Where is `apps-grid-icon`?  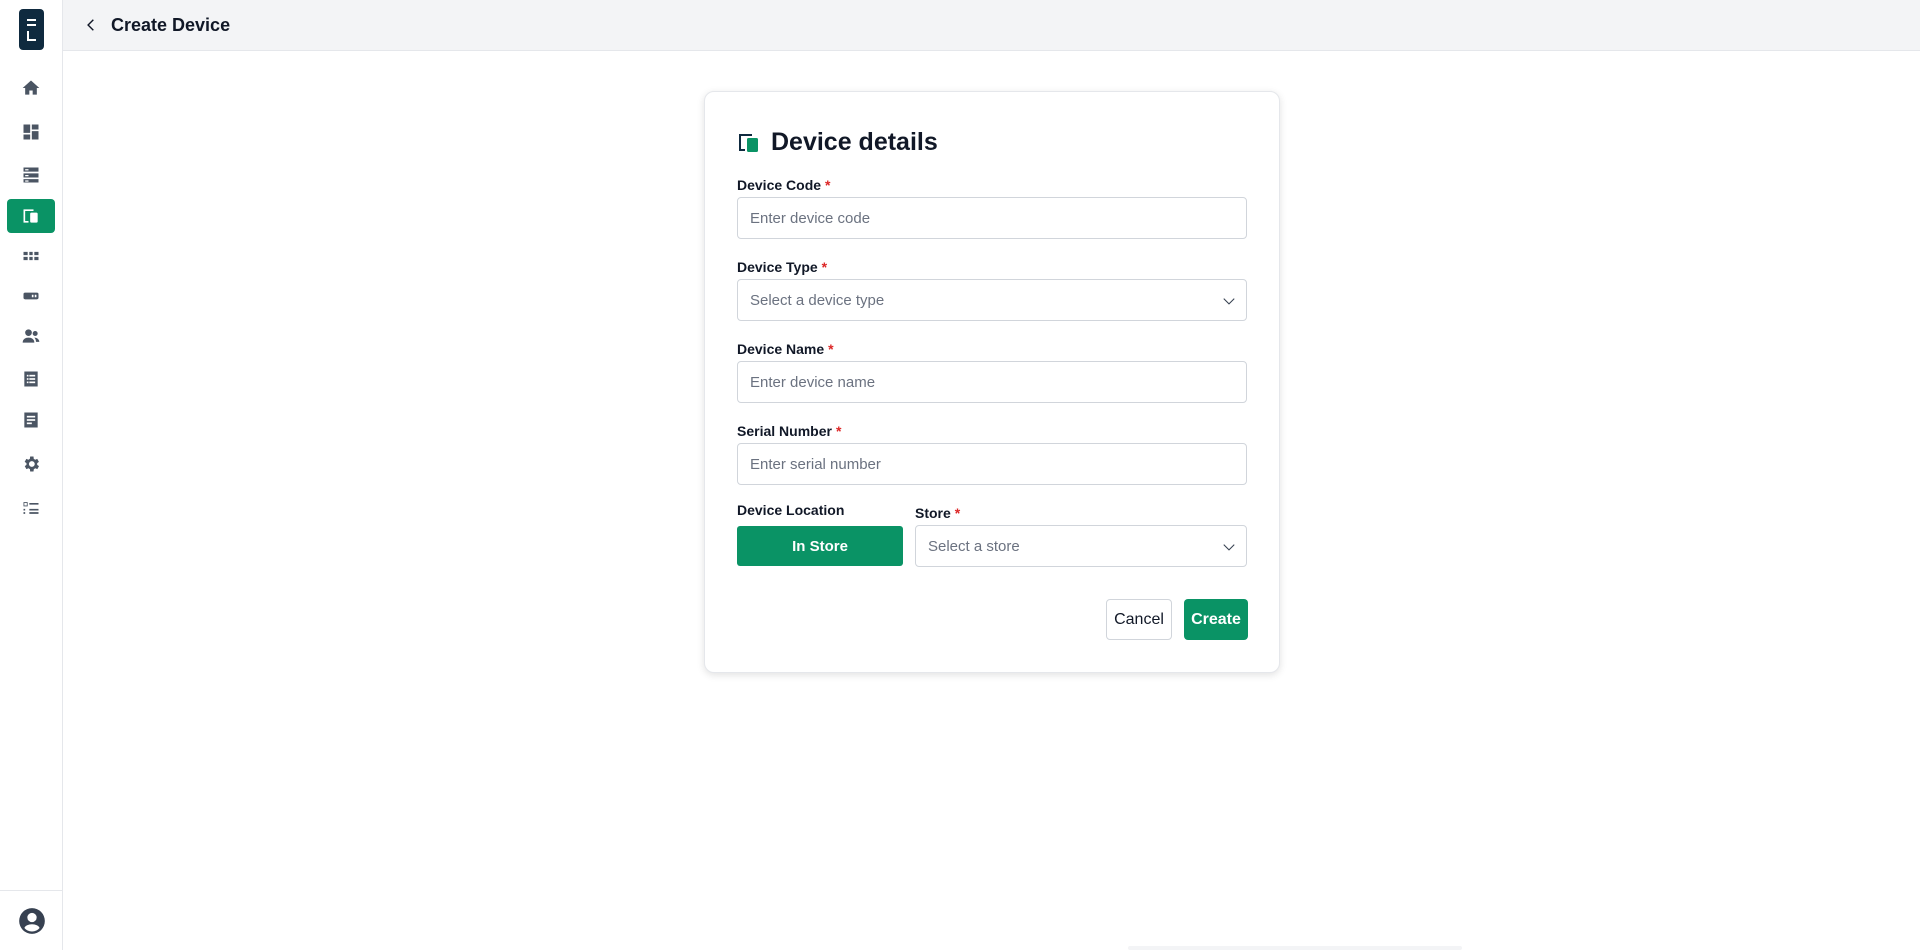 apps-grid-icon is located at coordinates (31, 256).